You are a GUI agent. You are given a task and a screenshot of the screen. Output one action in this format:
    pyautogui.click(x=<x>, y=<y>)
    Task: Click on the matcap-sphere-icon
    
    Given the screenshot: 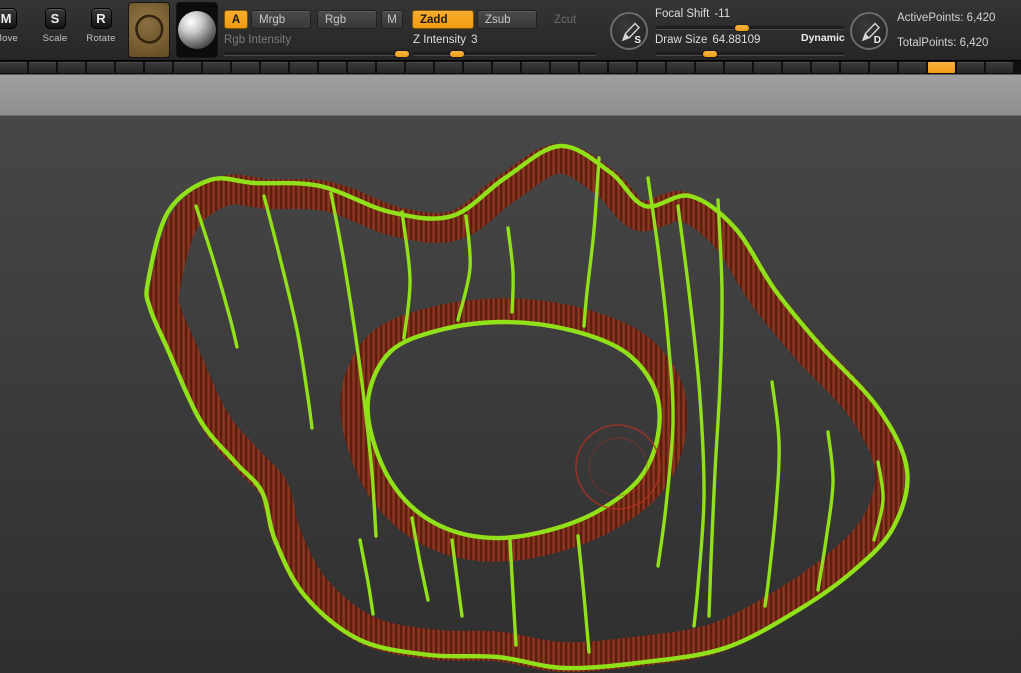 What is the action you would take?
    pyautogui.click(x=197, y=30)
    